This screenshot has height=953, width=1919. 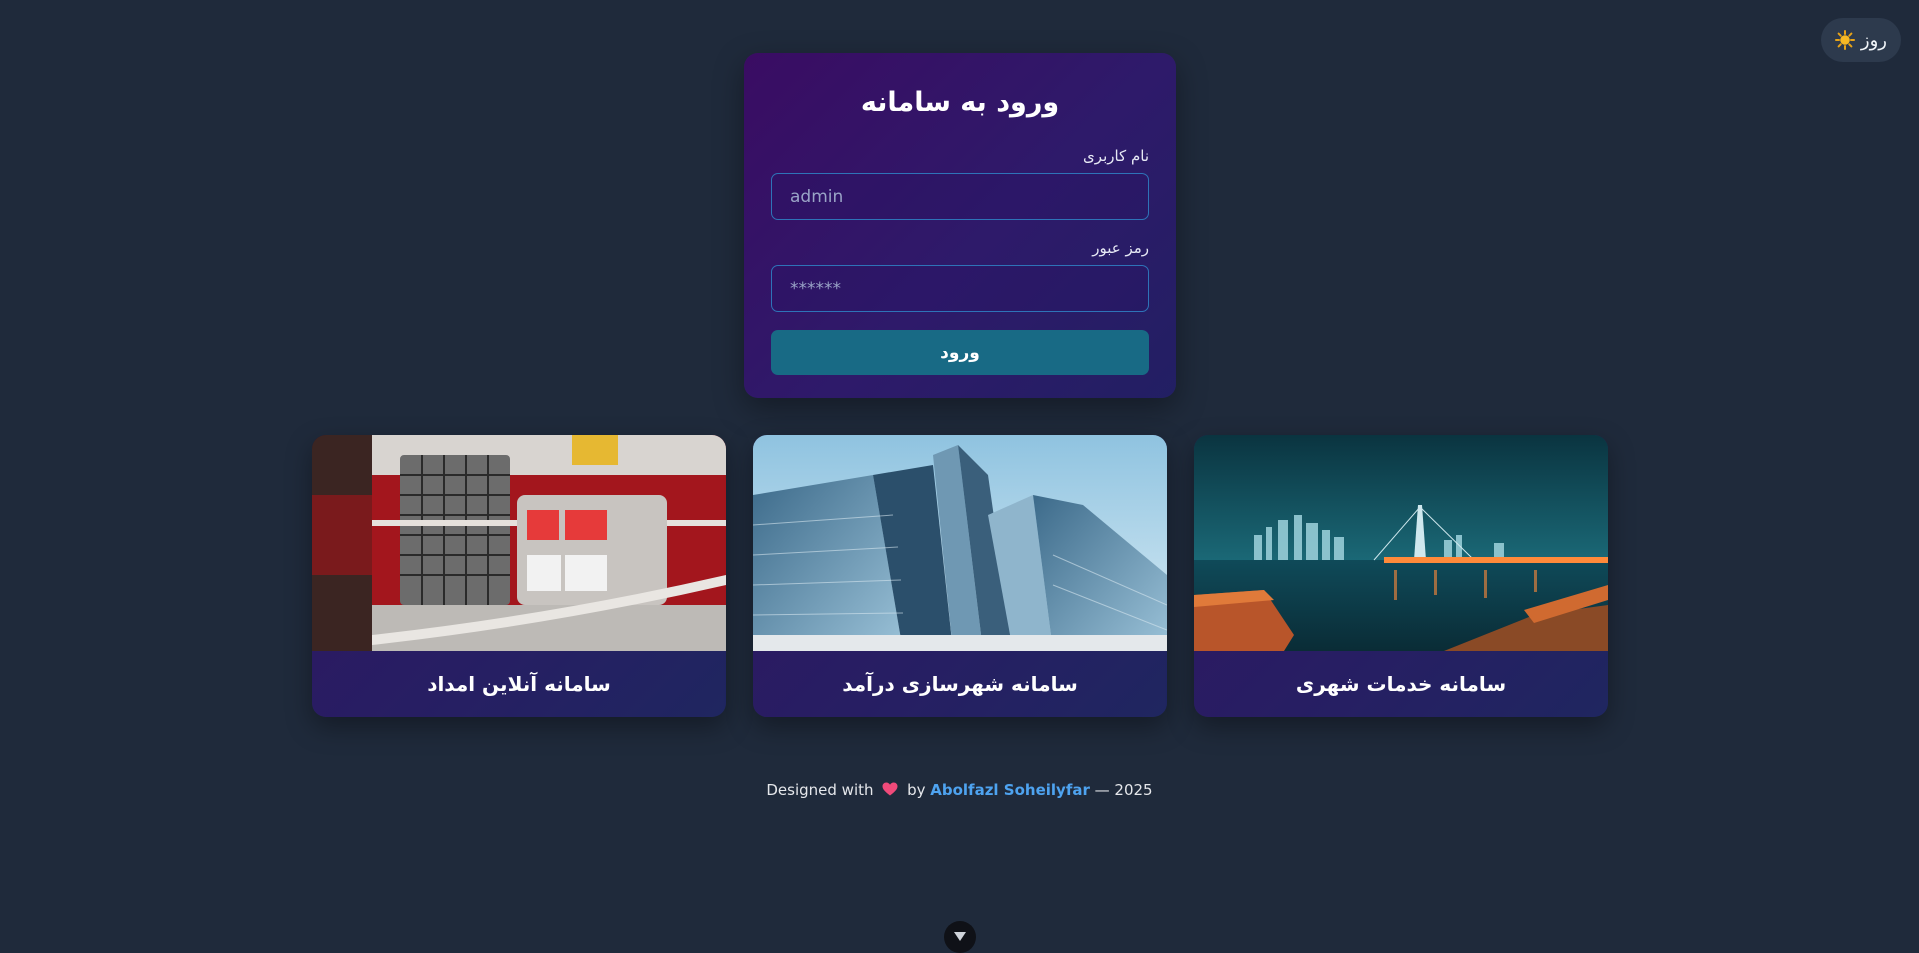 I want to click on password-label: رمز عبور, so click(x=1120, y=248).